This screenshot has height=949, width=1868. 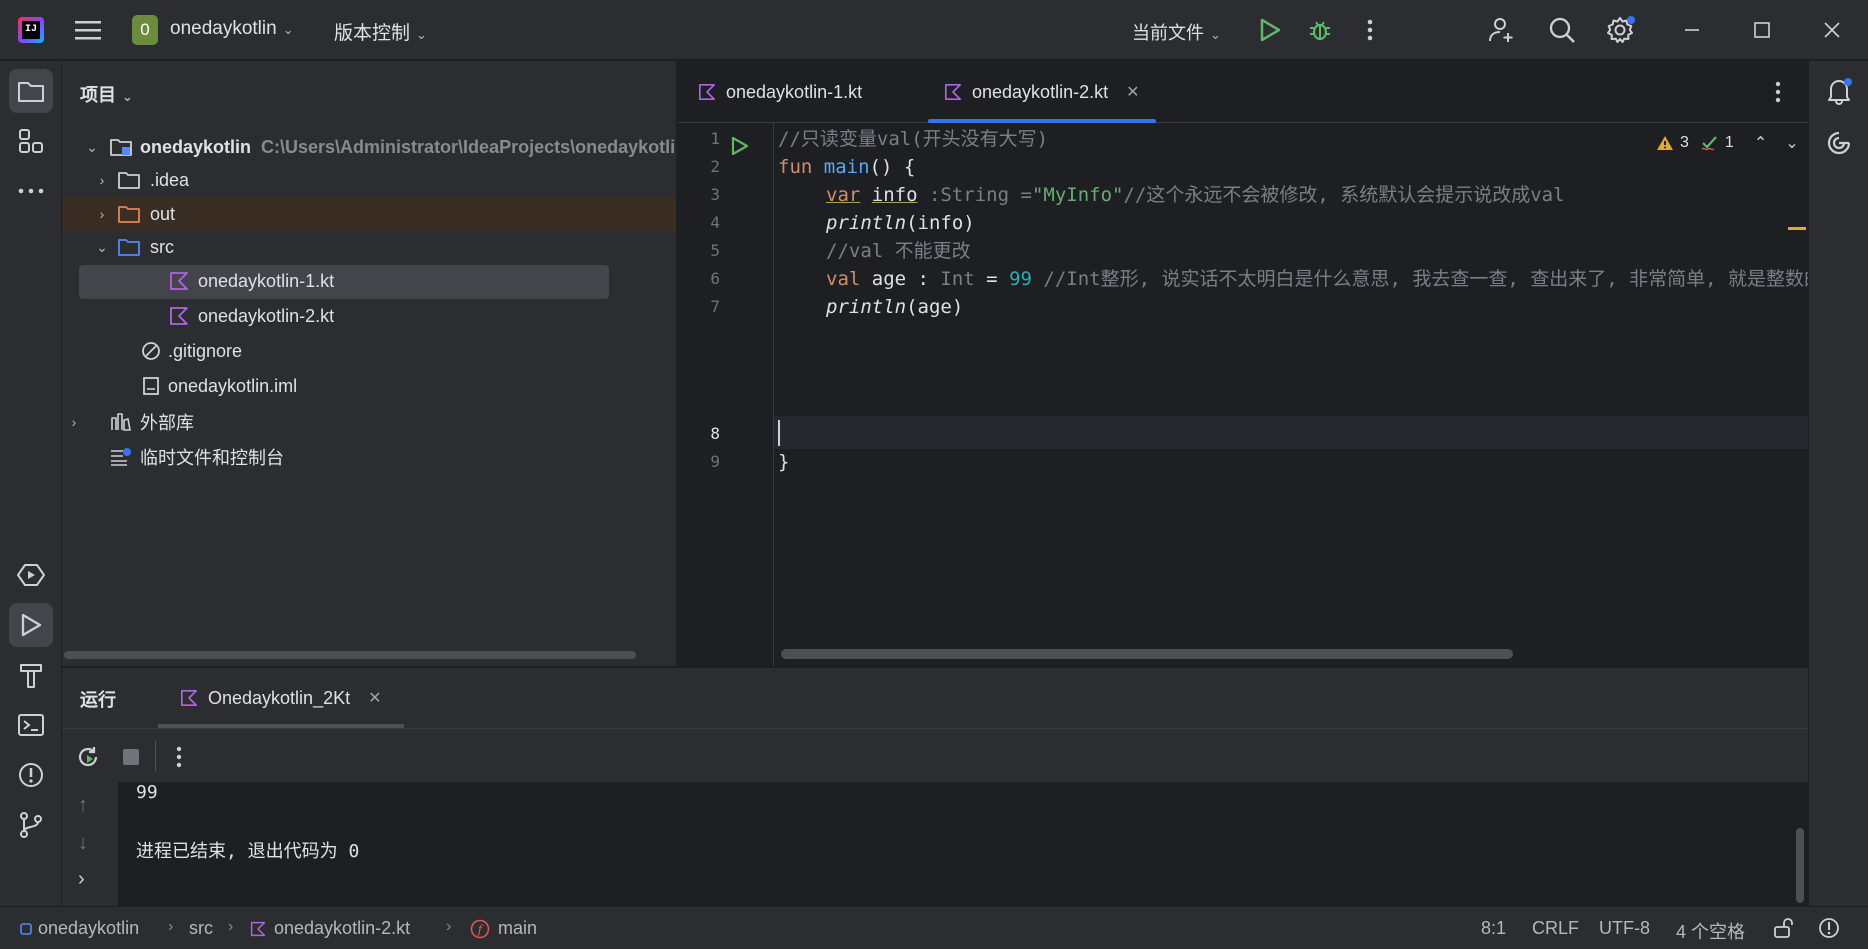 What do you see at coordinates (894, 307) in the screenshot?
I see `code-line-7: println(age)` at bounding box center [894, 307].